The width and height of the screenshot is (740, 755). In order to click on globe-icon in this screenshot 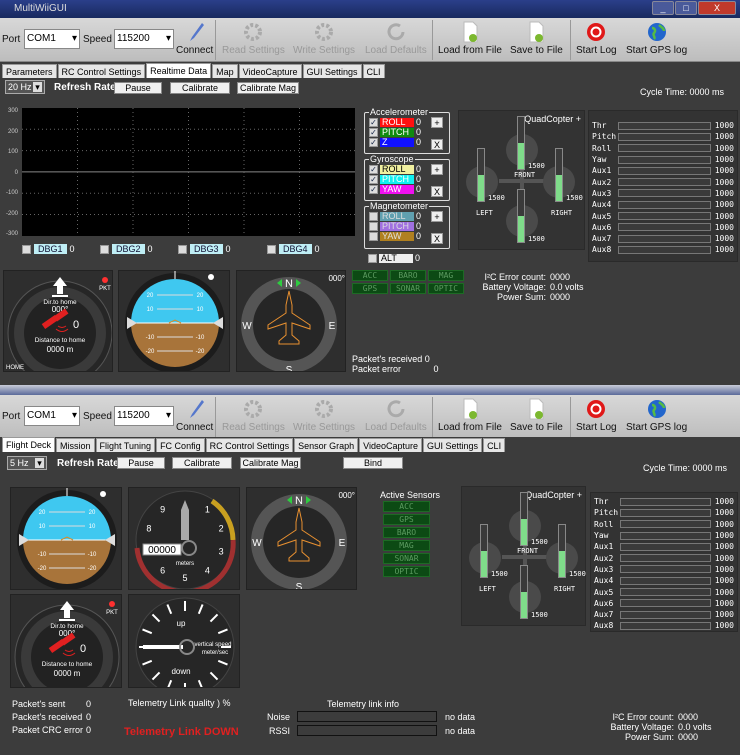, I will do `click(656, 32)`.